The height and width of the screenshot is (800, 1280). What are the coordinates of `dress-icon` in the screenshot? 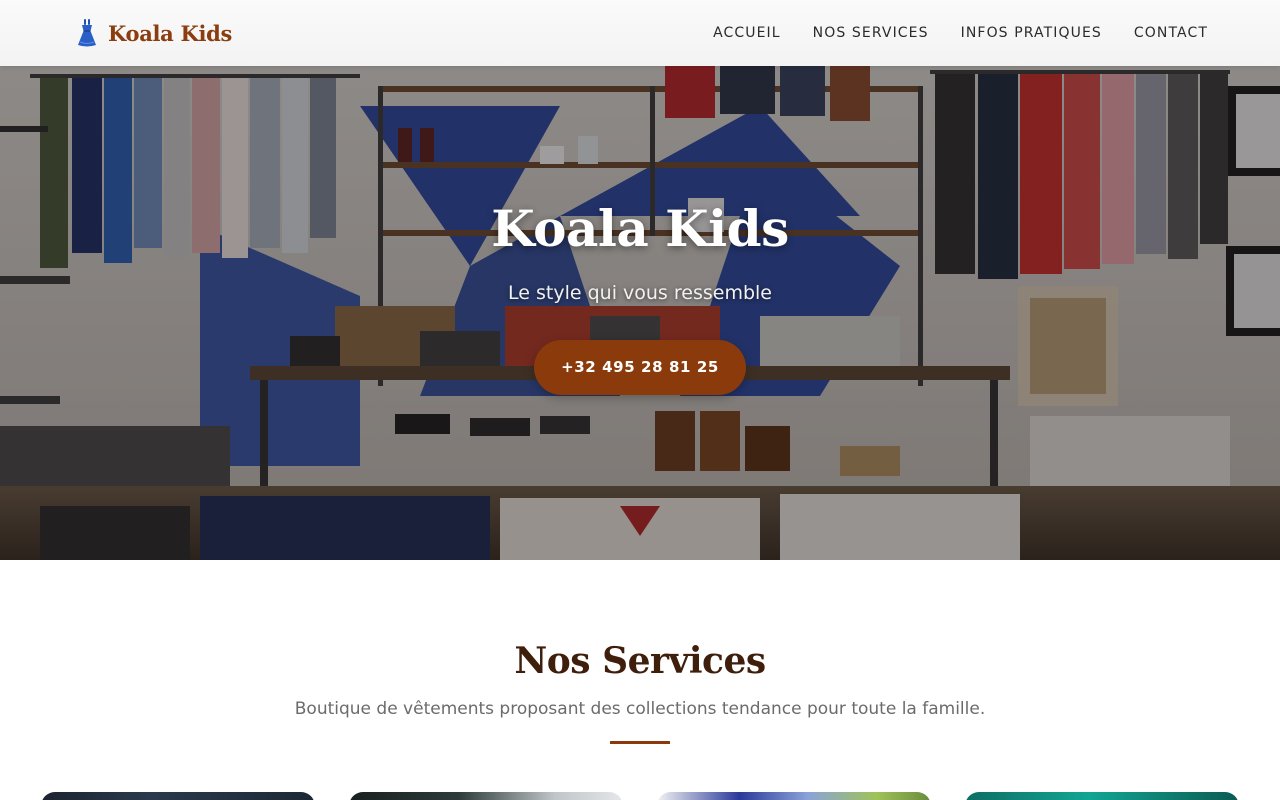 It's located at (87, 33).